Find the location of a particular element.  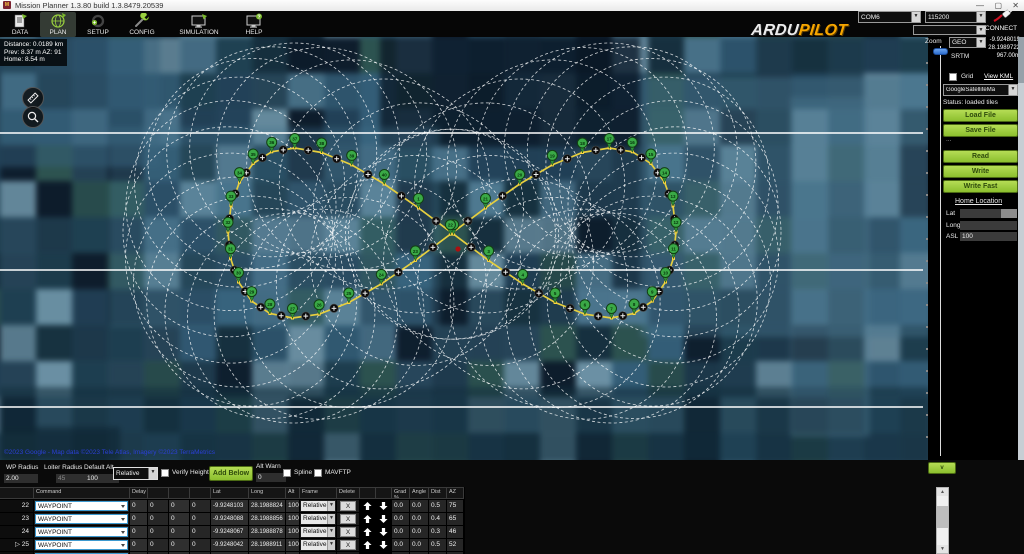

long-cell: 28.1988911 is located at coordinates (267, 545).